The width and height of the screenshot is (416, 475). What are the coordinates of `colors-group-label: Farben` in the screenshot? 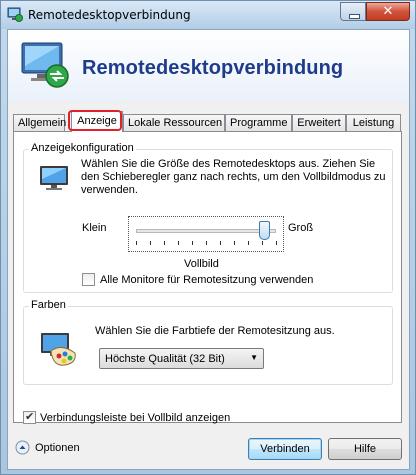 It's located at (48, 305).